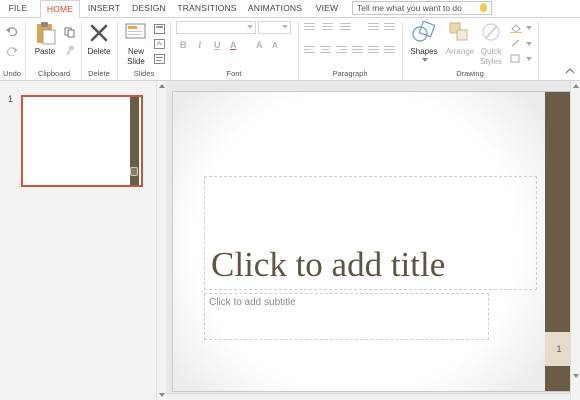  I want to click on group-label-slides: Slides, so click(144, 73).